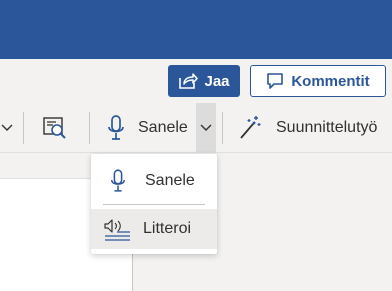 The height and width of the screenshot is (291, 392). I want to click on designer-wand-icon, so click(250, 128).